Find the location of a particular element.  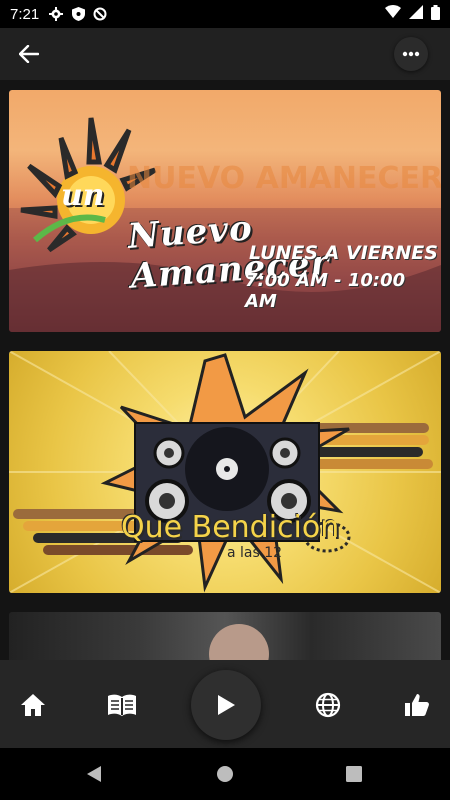

system-nav-bar is located at coordinates (225, 774).